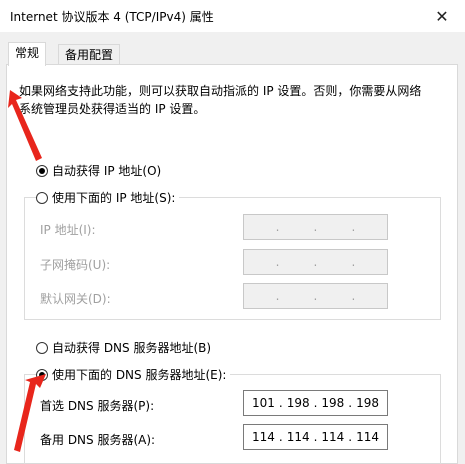  What do you see at coordinates (42, 197) in the screenshot?
I see `radio-manual-ip-button` at bounding box center [42, 197].